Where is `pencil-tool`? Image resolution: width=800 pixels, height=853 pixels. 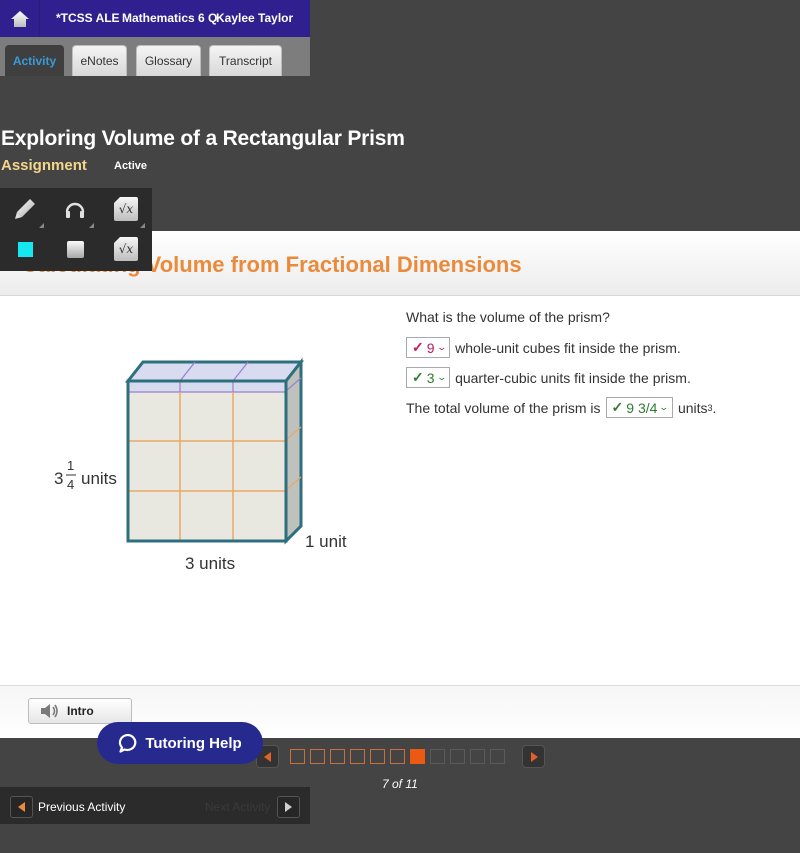
pencil-tool is located at coordinates (27, 211).